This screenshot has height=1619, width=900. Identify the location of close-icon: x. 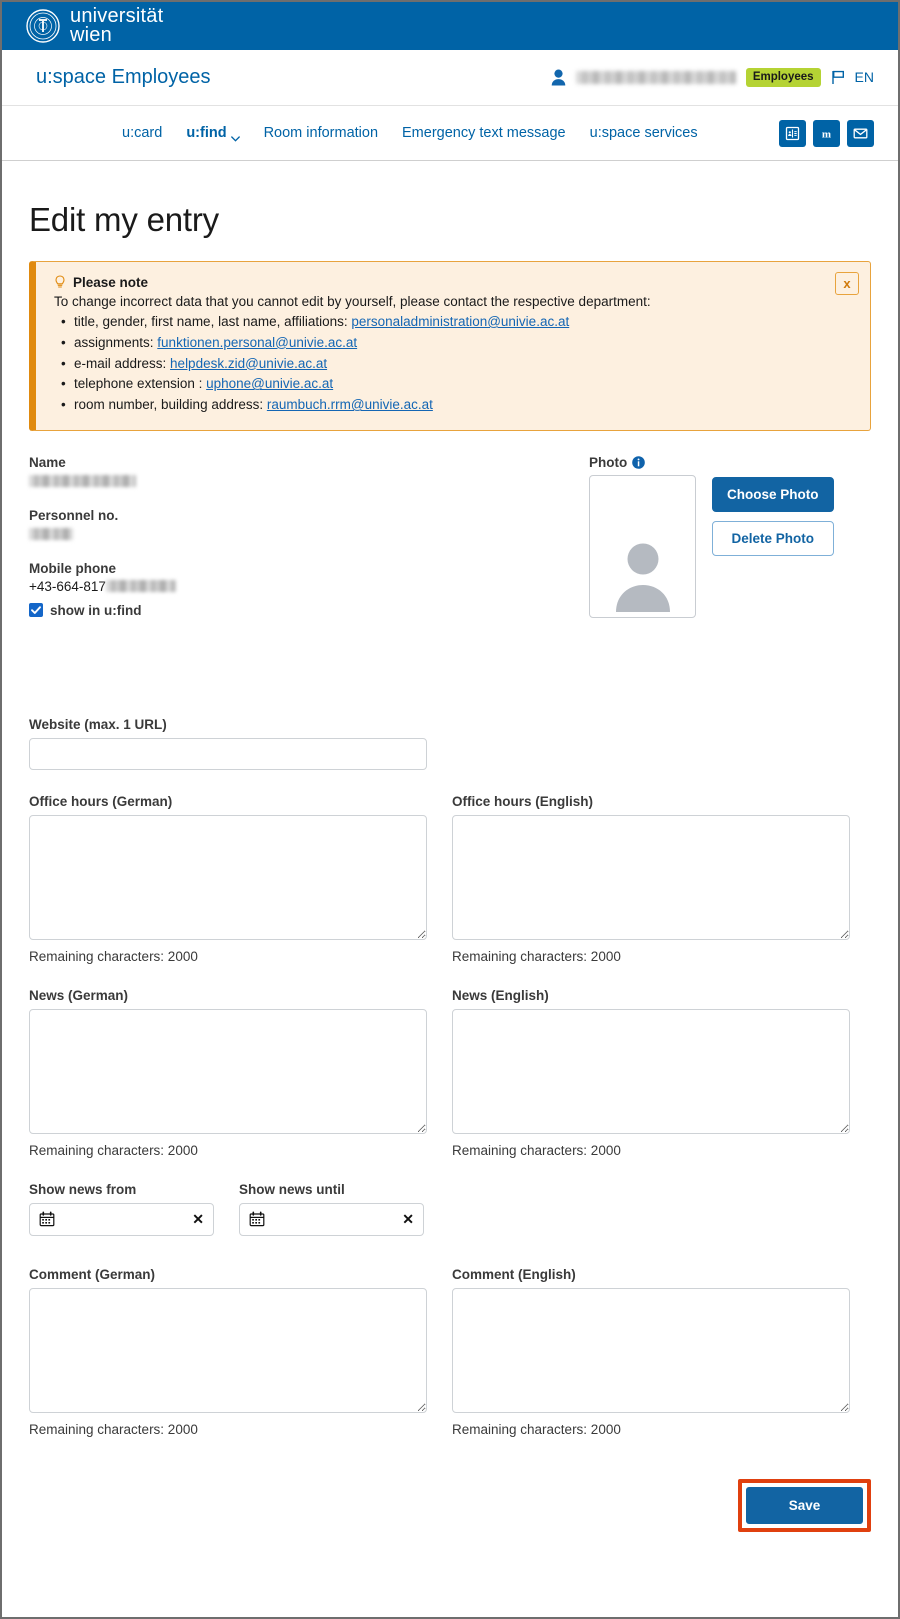
(847, 283).